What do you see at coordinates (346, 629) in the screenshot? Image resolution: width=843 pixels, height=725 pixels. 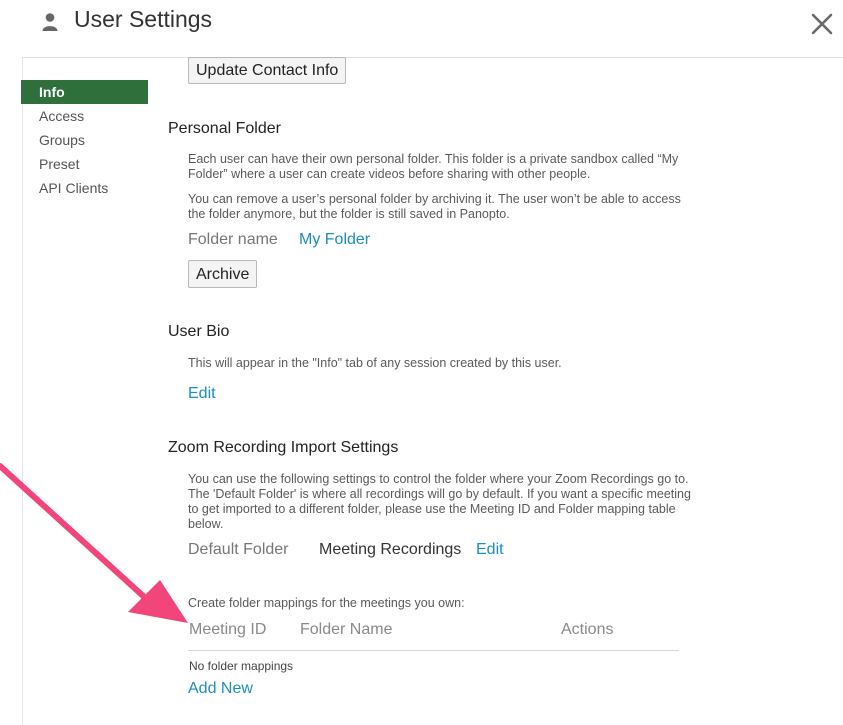 I see `column-folder-name: Folder Name` at bounding box center [346, 629].